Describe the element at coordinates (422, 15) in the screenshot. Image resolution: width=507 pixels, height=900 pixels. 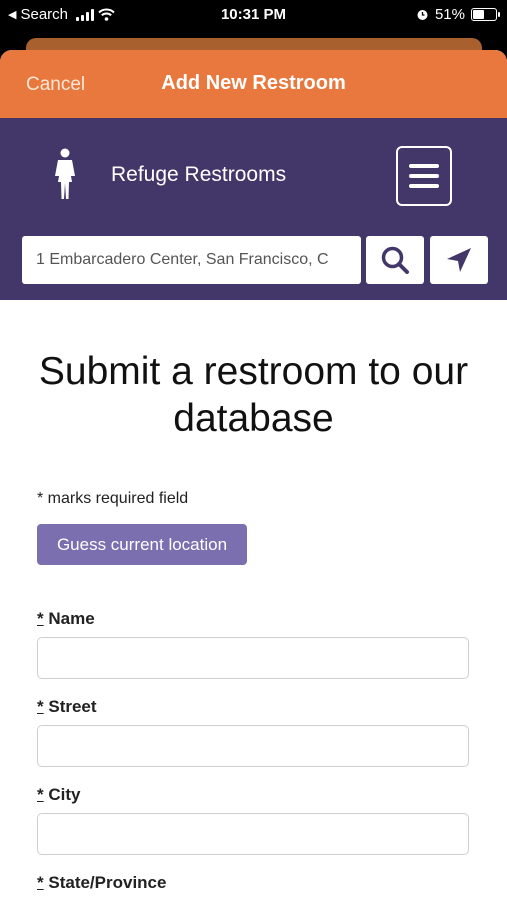
I see `alarm-icon` at that location.